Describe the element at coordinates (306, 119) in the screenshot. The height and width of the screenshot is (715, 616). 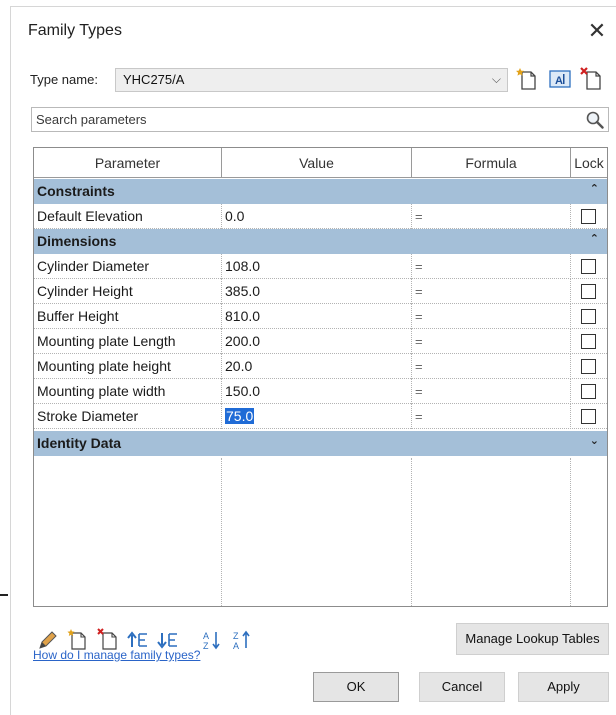
I see `search-input` at that location.